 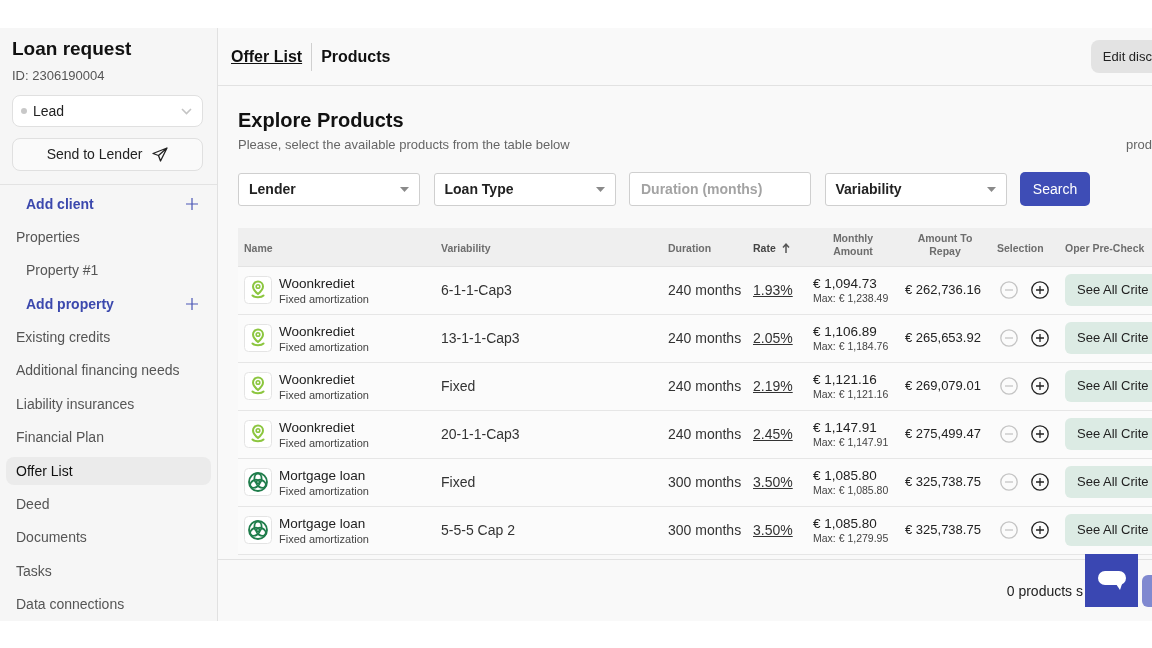 What do you see at coordinates (945, 338) in the screenshot?
I see `table-cell: € 265,653.92` at bounding box center [945, 338].